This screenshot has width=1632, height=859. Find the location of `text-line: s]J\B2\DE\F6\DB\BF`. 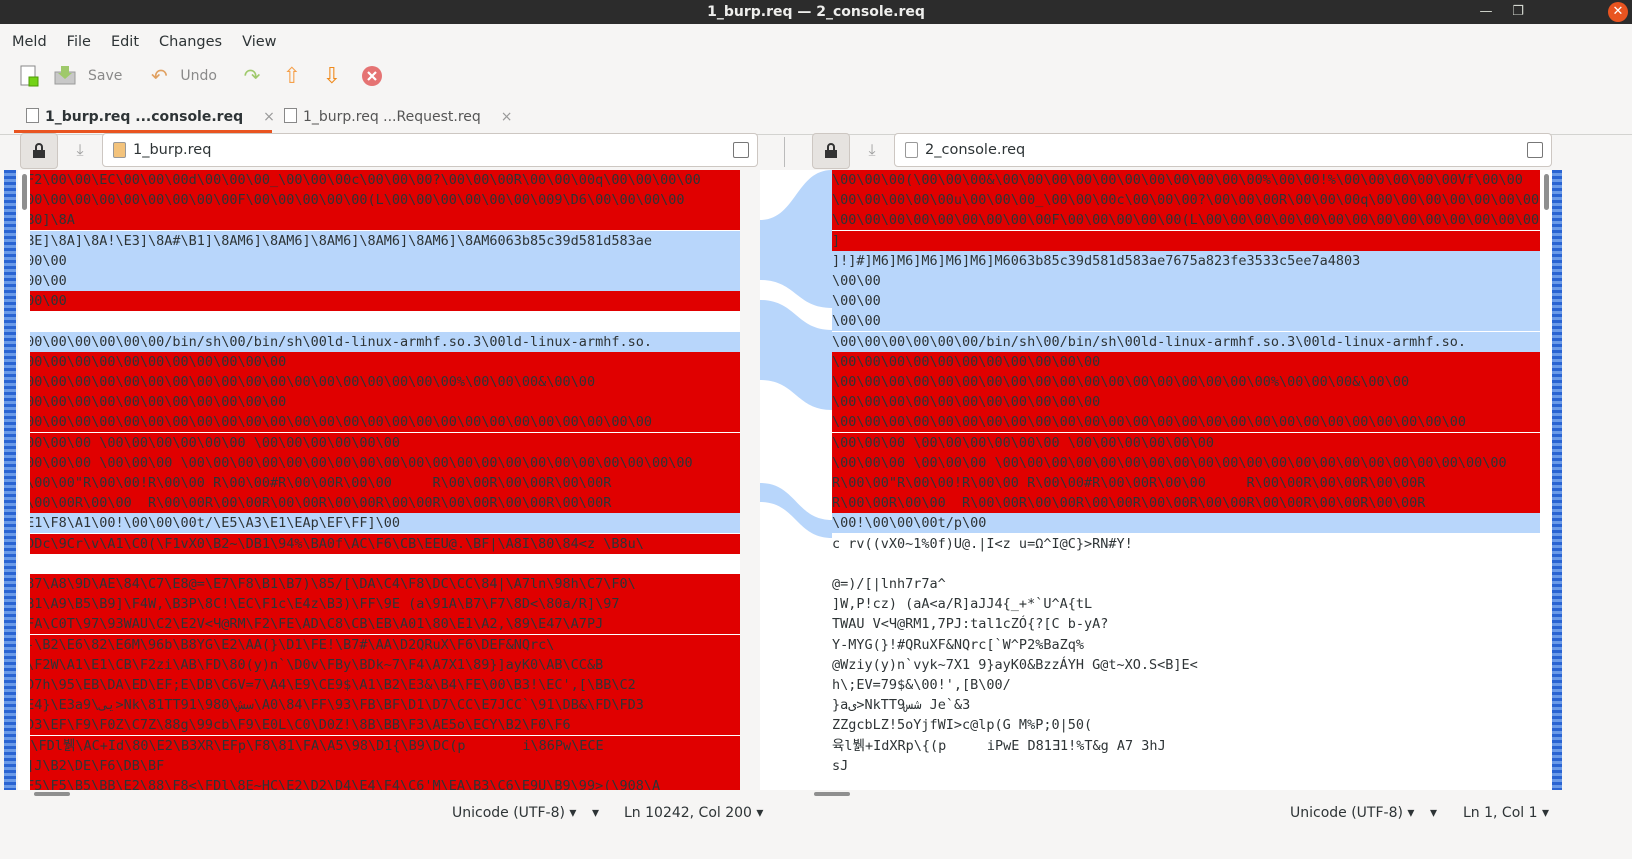

text-line: s]J\B2\DE\F6\DB\BF is located at coordinates (379, 765).